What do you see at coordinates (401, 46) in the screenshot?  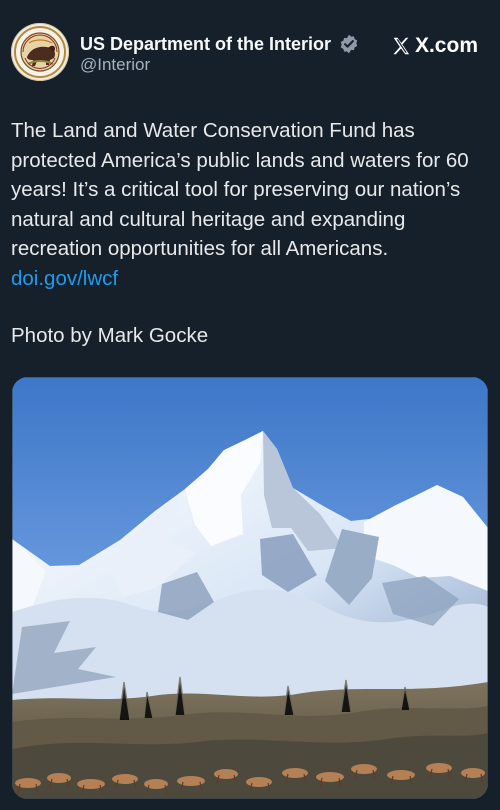 I see `x-logo-icon` at bounding box center [401, 46].